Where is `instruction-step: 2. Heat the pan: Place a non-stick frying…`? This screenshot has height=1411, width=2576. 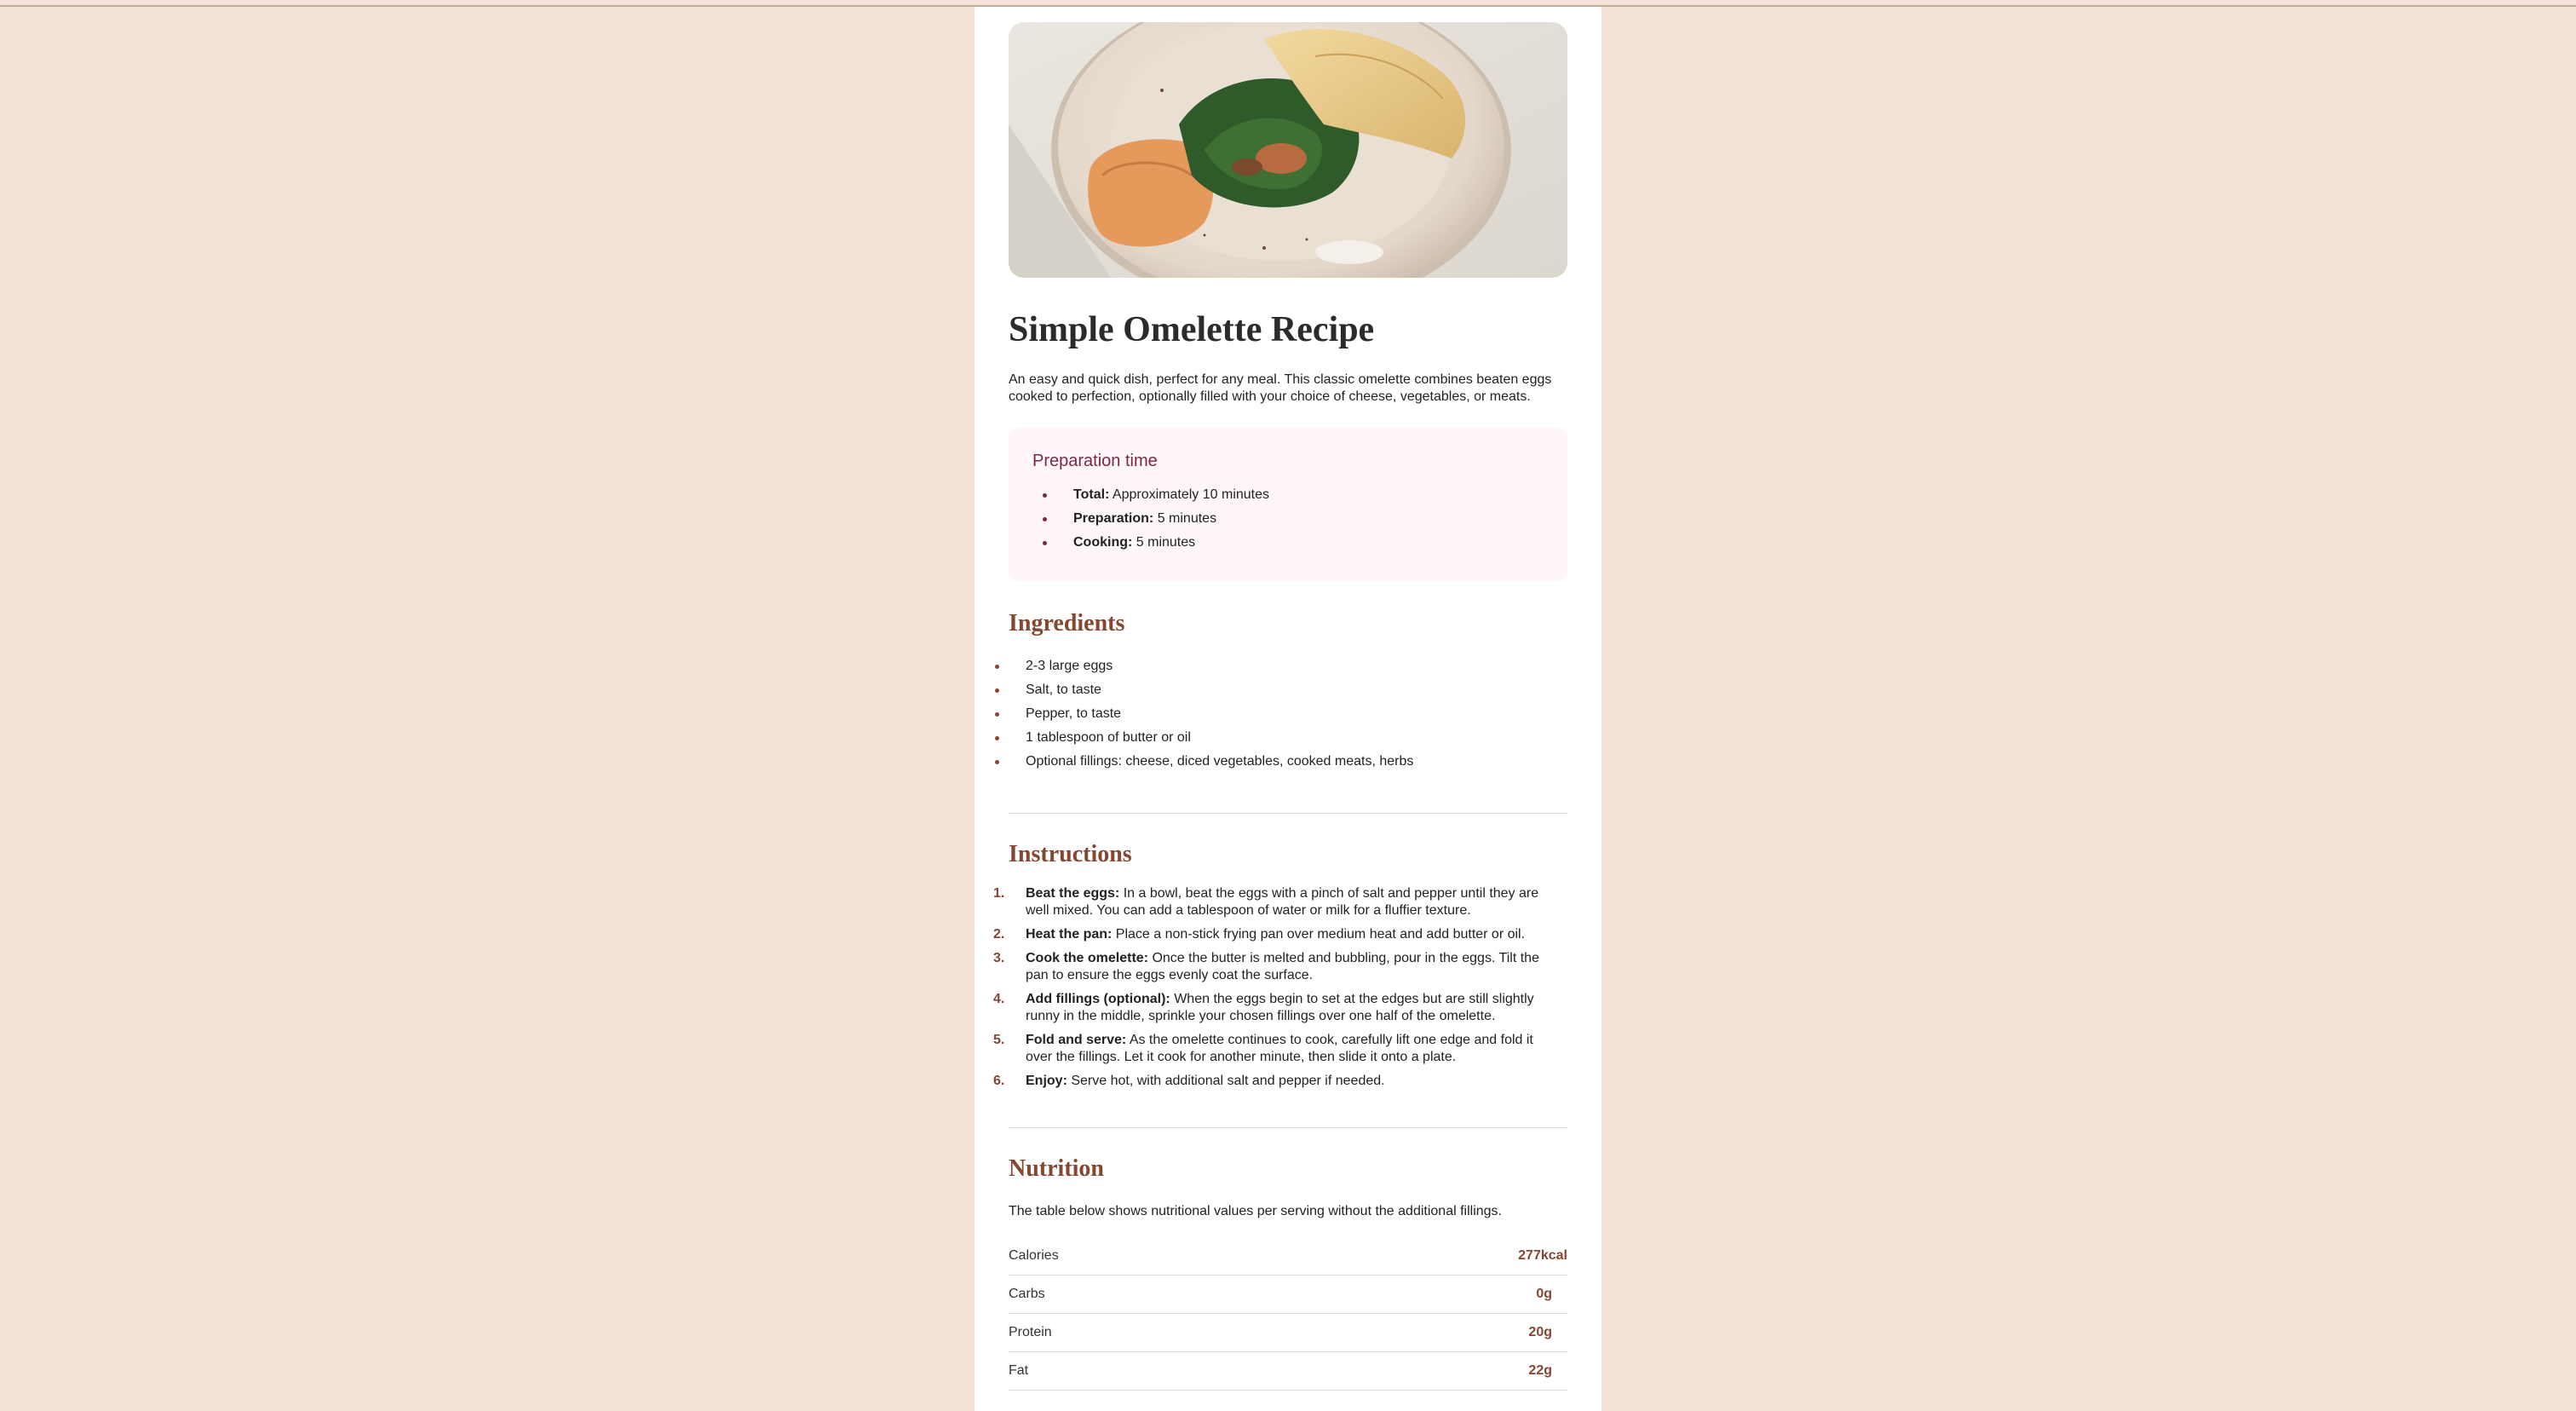
instruction-step: 2. Heat the pan: Place a non-stick frying… is located at coordinates (1273, 934).